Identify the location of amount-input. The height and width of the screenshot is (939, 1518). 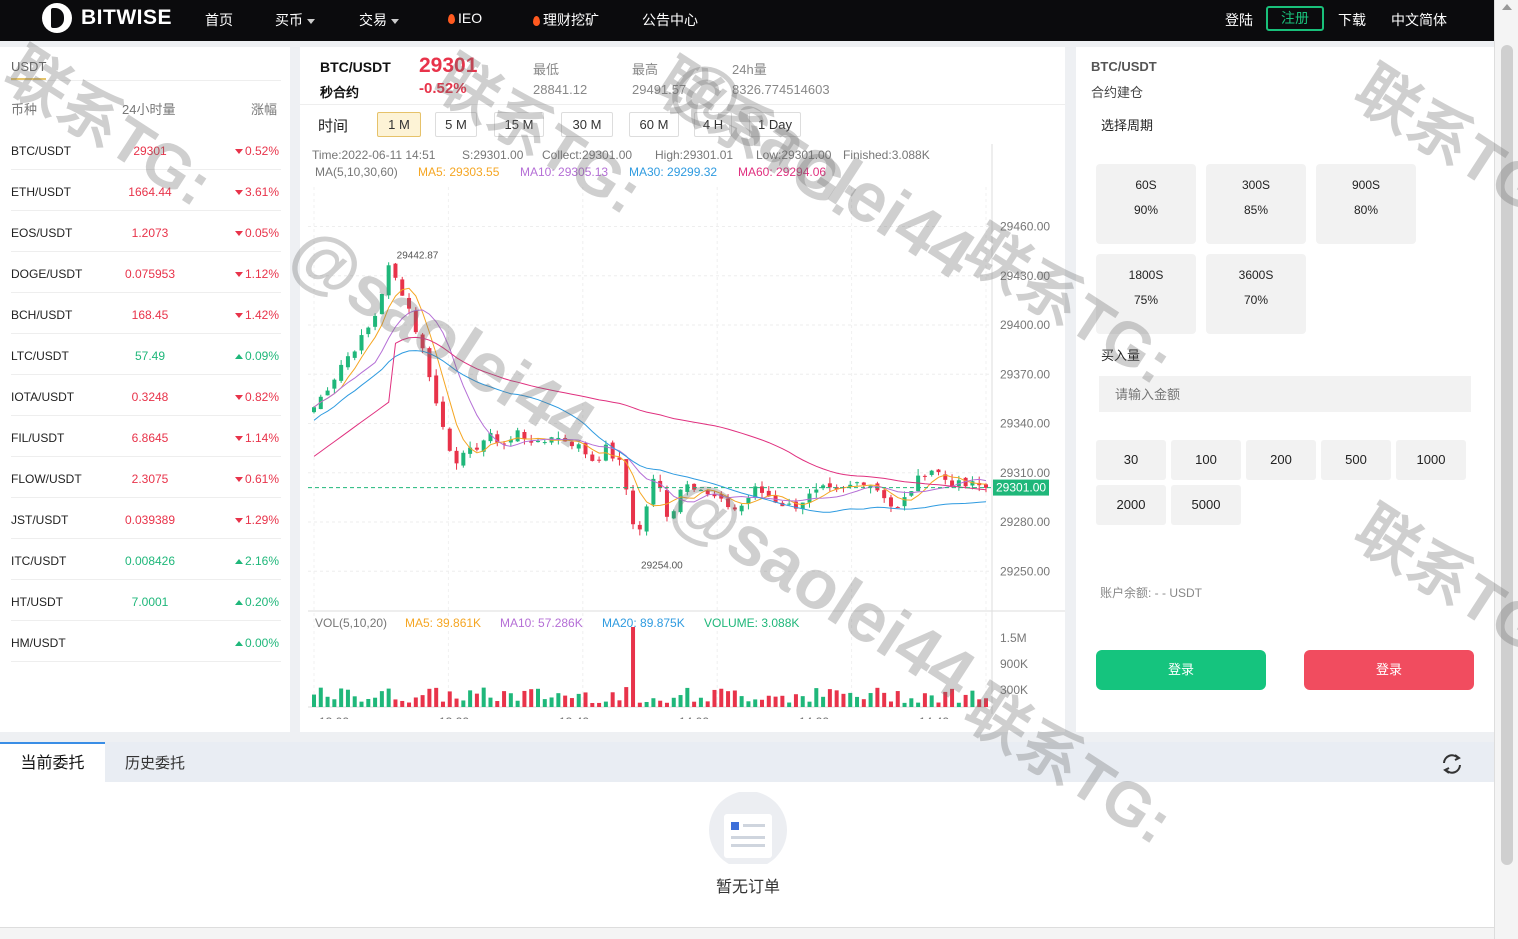
(1285, 394).